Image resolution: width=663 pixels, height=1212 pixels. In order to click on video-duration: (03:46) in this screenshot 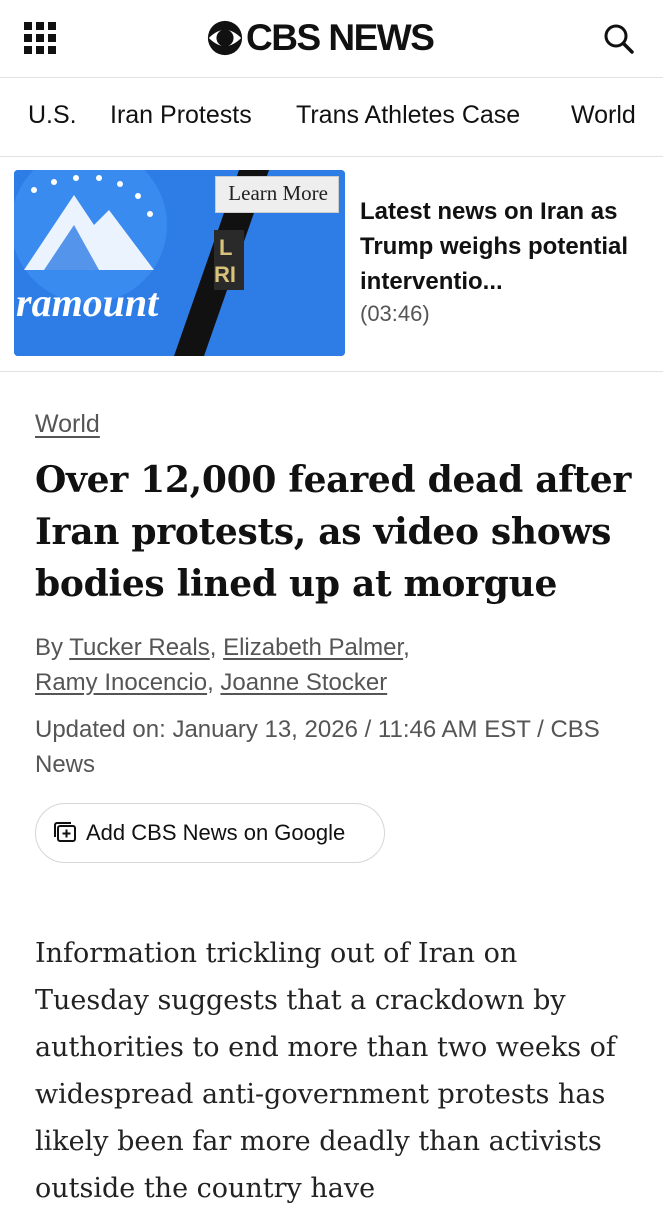, I will do `click(395, 313)`.